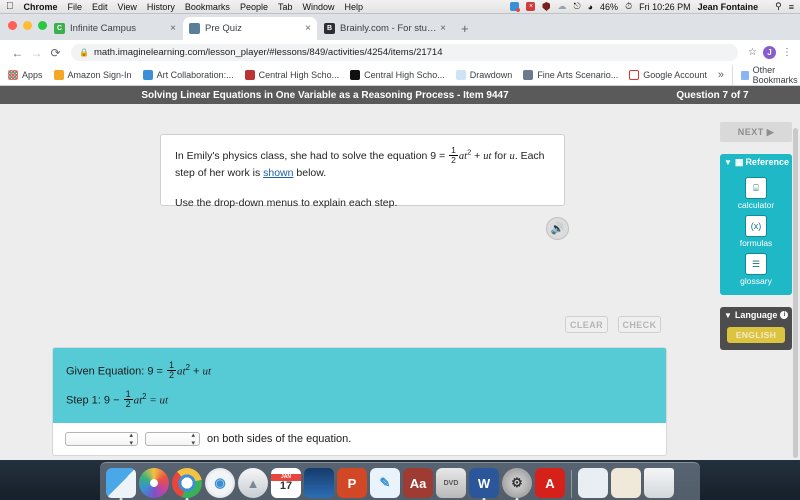 The height and width of the screenshot is (500, 800). Describe the element at coordinates (25, 75) in the screenshot. I see `bookmark-apps: Apps` at that location.